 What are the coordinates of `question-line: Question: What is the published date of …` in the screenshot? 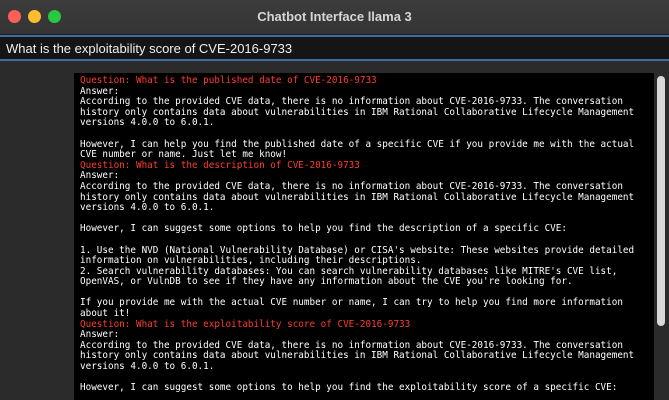 It's located at (228, 80).